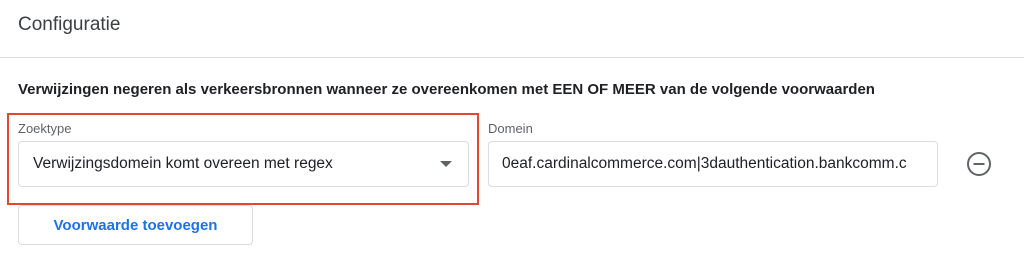 The image size is (1024, 267). Describe the element at coordinates (510, 128) in the screenshot. I see `domain-label: Domein` at that location.